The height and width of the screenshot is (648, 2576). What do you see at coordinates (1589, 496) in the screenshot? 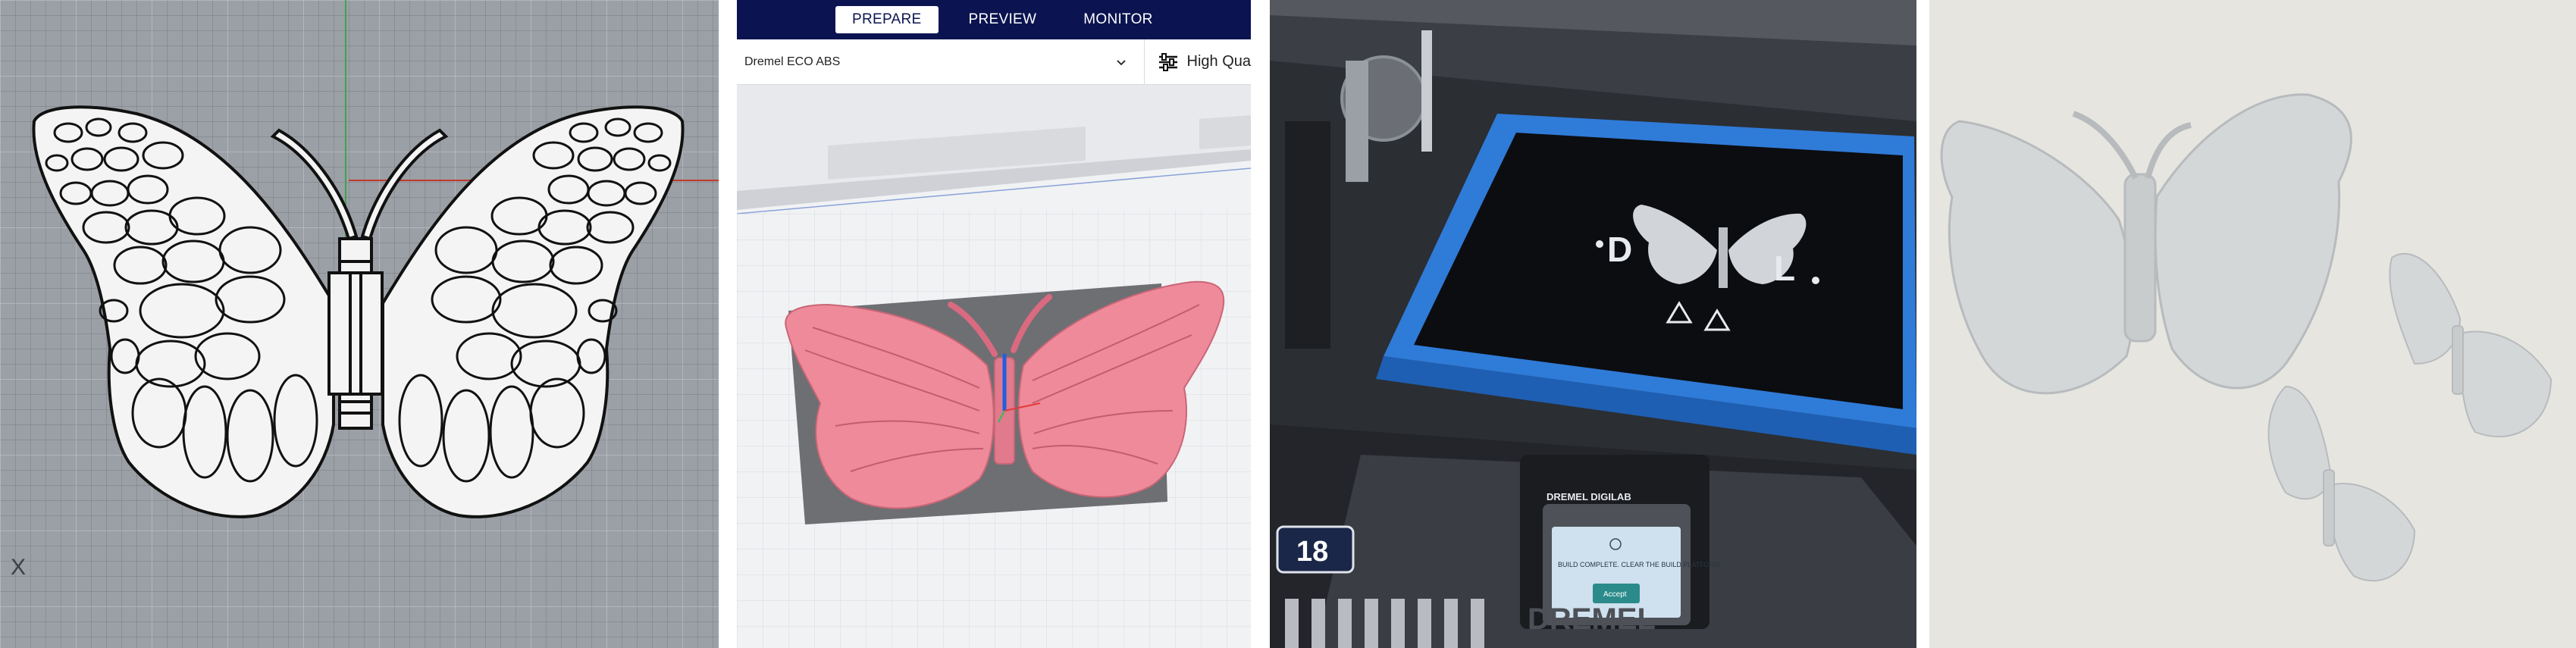
I see `screen-logo: DREMEL DIGILAB` at bounding box center [1589, 496].